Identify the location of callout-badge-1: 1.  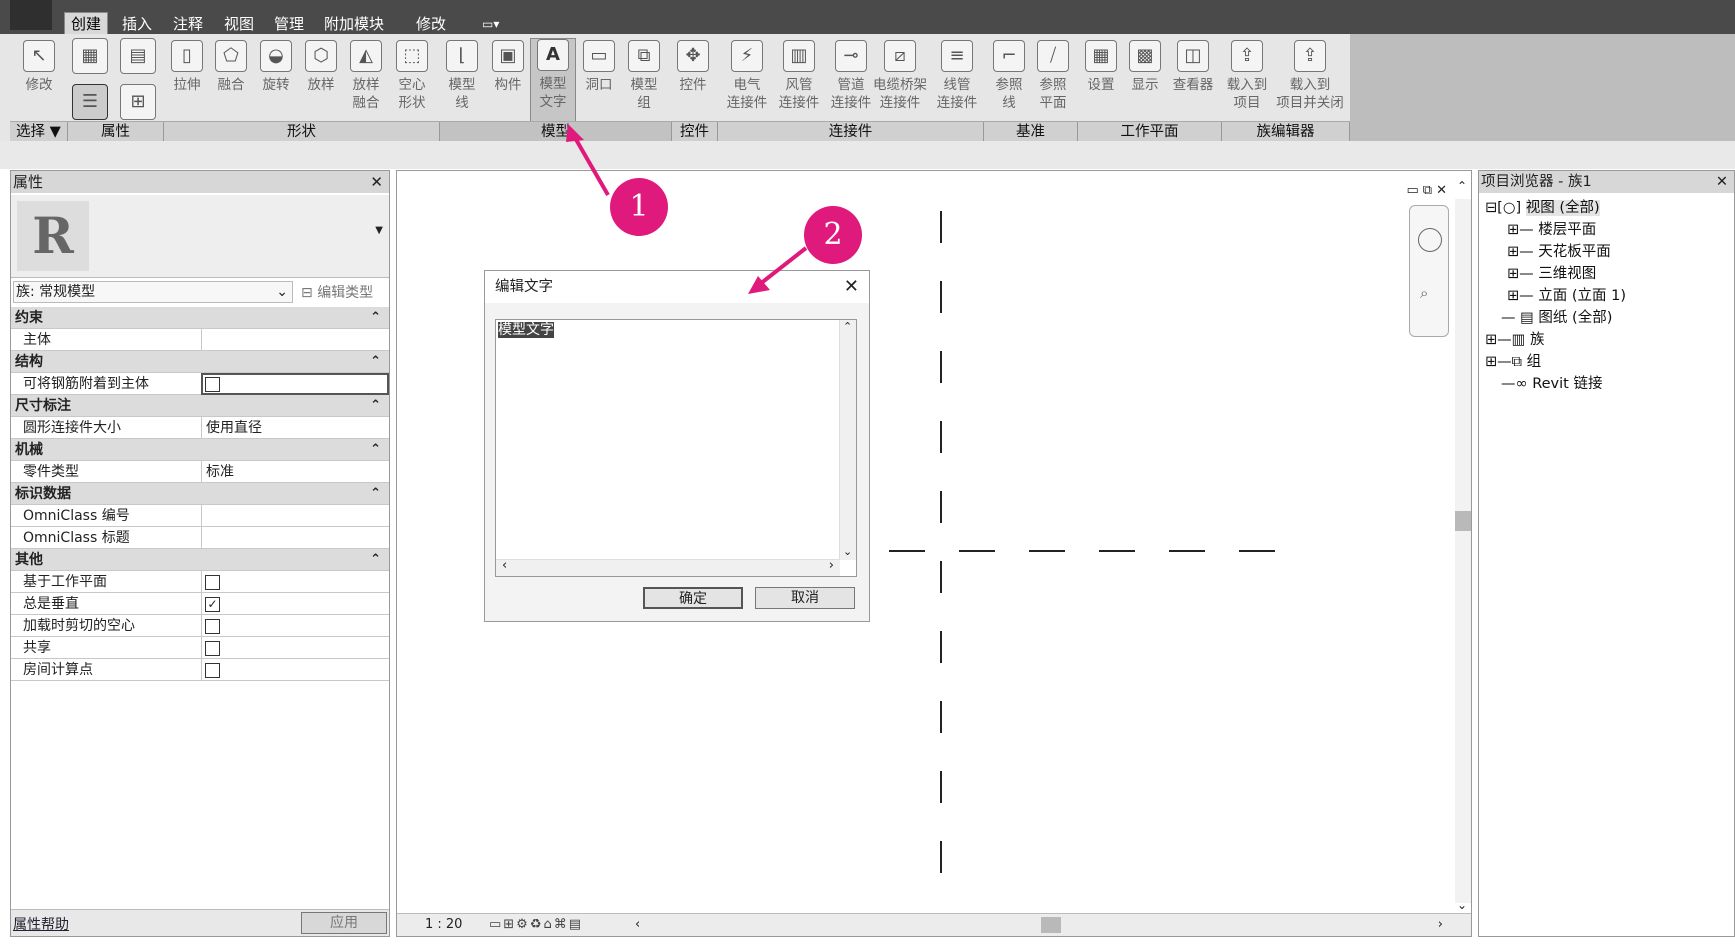
(639, 207).